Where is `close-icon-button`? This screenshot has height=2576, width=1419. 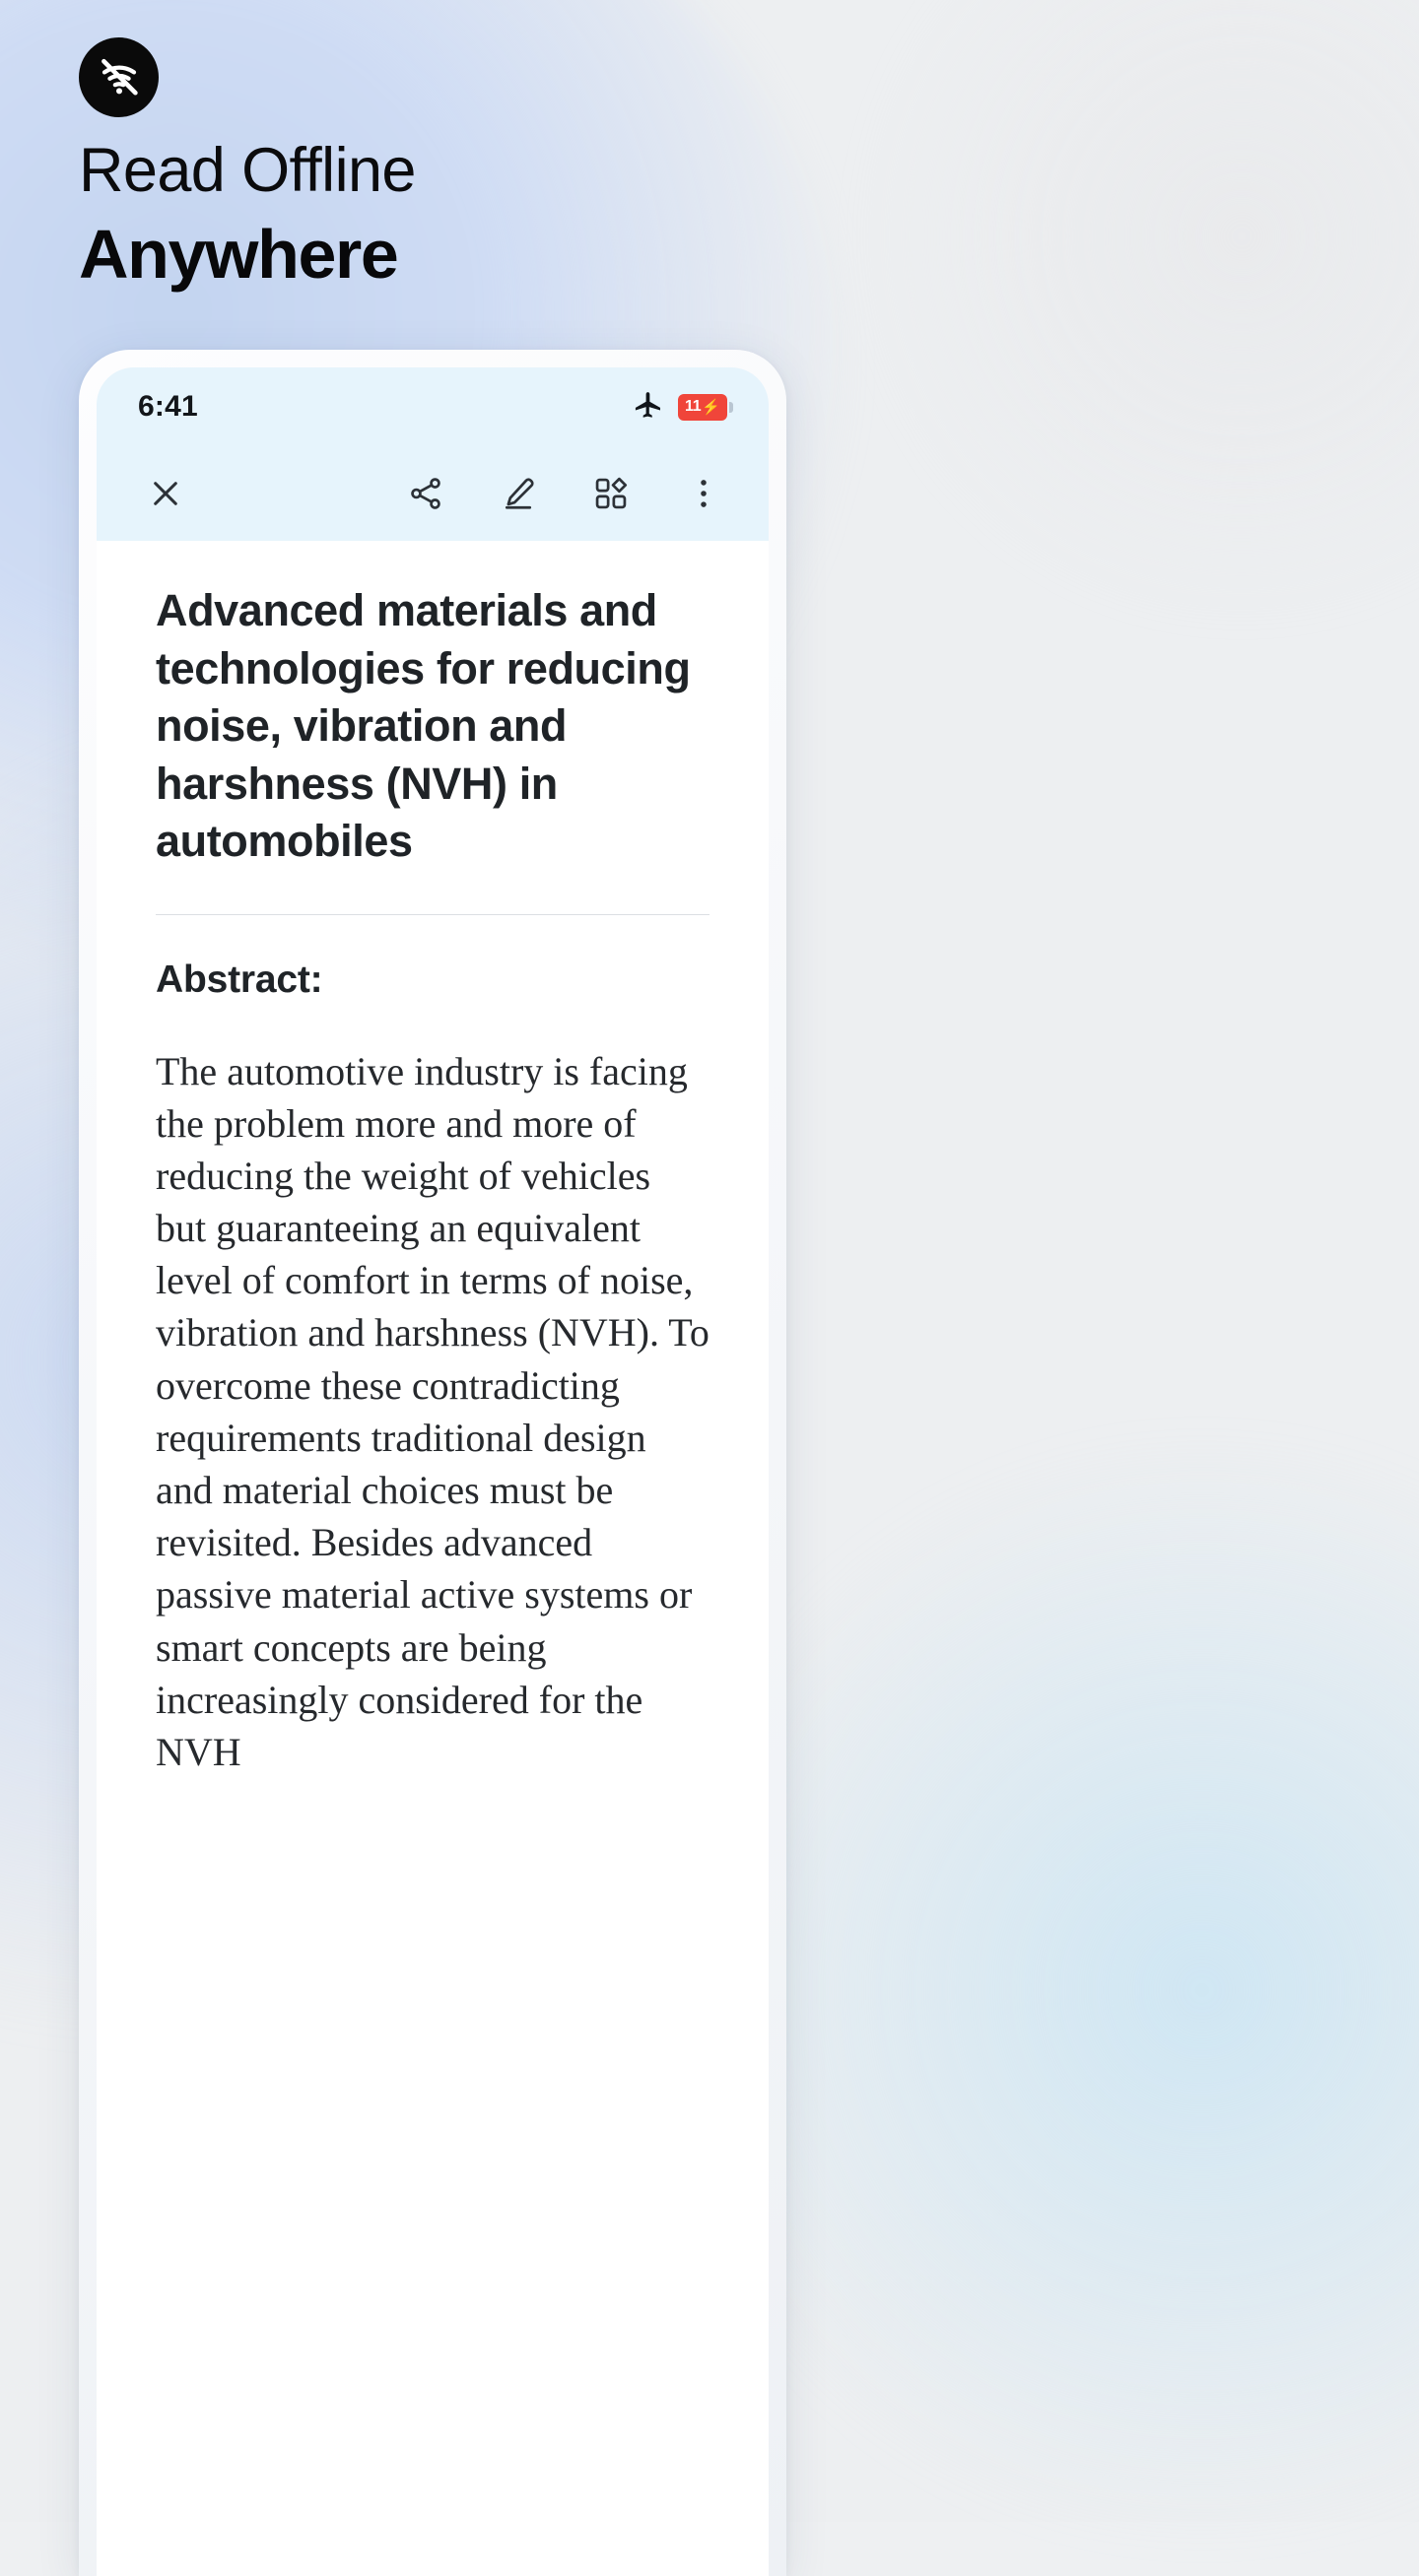
close-icon-button is located at coordinates (165, 494).